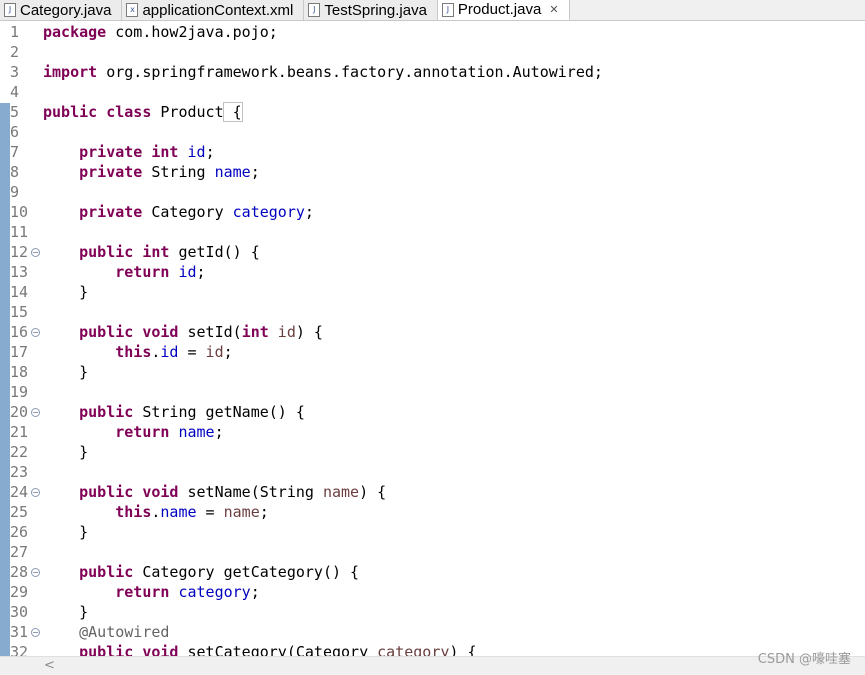  What do you see at coordinates (19, 649) in the screenshot?
I see `line-number: 32` at bounding box center [19, 649].